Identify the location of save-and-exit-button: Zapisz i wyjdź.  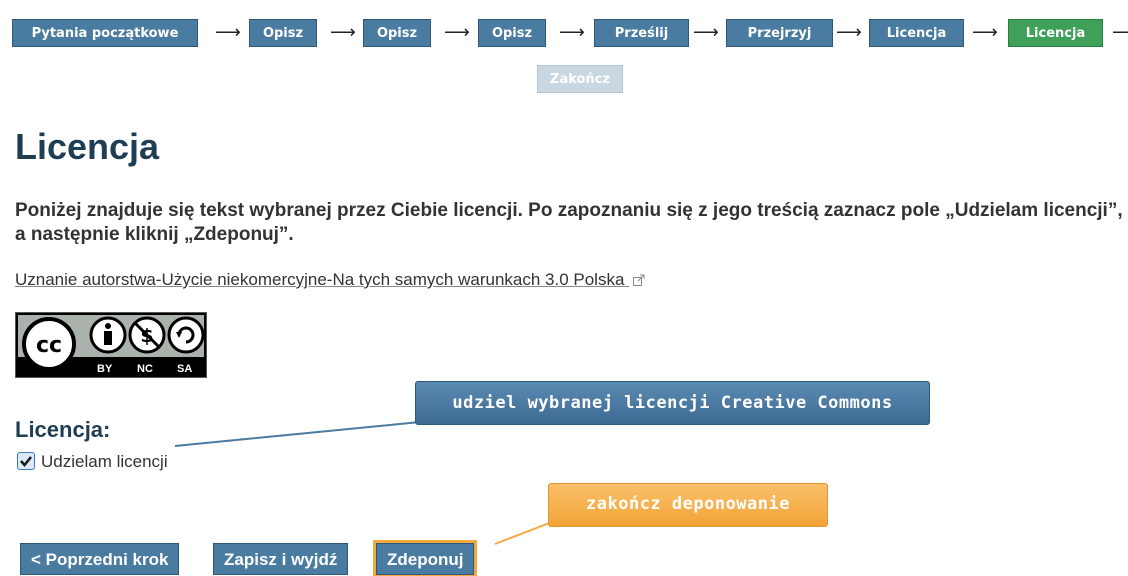
(281, 559).